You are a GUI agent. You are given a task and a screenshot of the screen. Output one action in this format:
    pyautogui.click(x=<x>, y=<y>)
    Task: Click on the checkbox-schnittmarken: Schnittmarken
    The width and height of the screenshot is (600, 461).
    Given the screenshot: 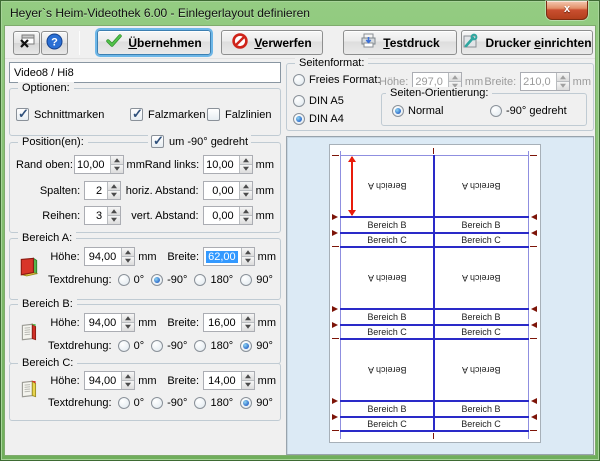 What is the action you would take?
    pyautogui.click(x=60, y=114)
    